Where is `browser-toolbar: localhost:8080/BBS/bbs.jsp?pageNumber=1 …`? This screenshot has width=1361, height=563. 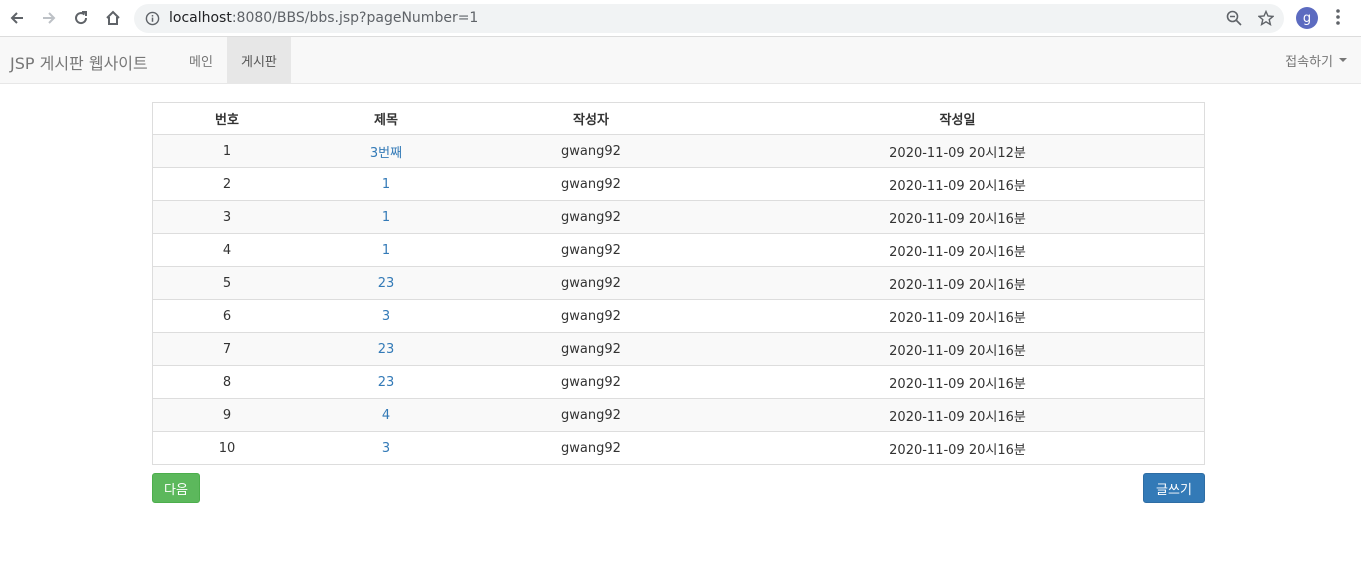 browser-toolbar: localhost:8080/BBS/bbs.jsp?pageNumber=1 … is located at coordinates (680, 18).